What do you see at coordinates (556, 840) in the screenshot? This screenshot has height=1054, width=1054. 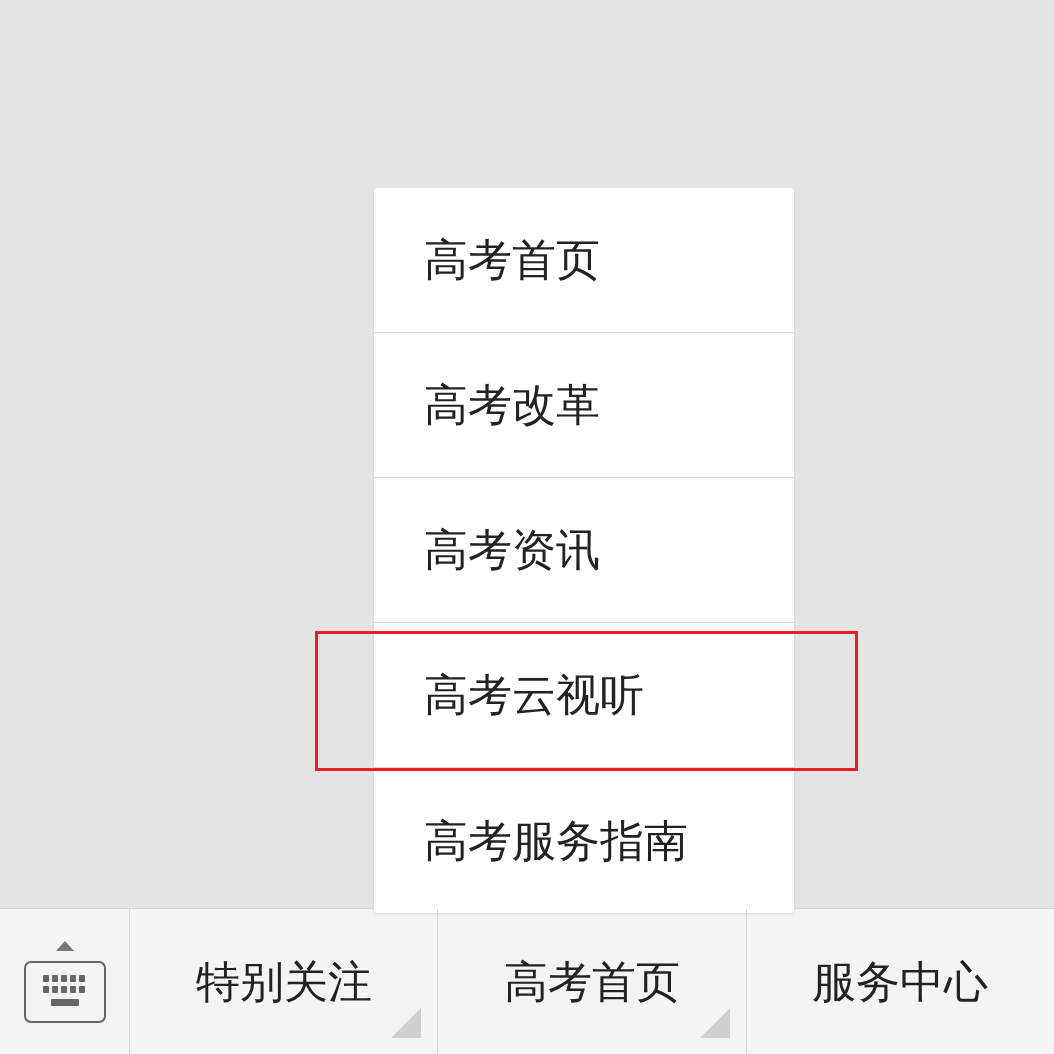 I see `menu-item: 高考服务指南` at bounding box center [556, 840].